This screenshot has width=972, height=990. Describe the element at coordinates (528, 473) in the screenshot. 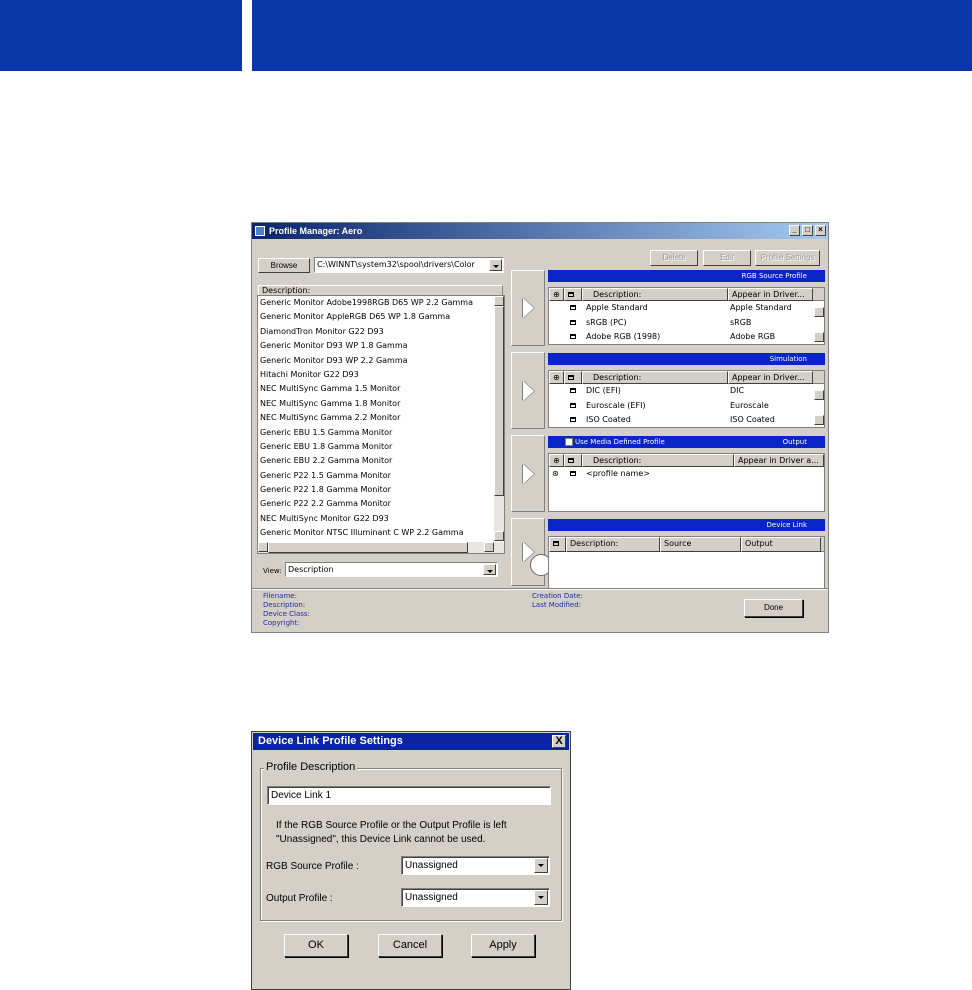

I see `add-to-output-arrow-button` at that location.